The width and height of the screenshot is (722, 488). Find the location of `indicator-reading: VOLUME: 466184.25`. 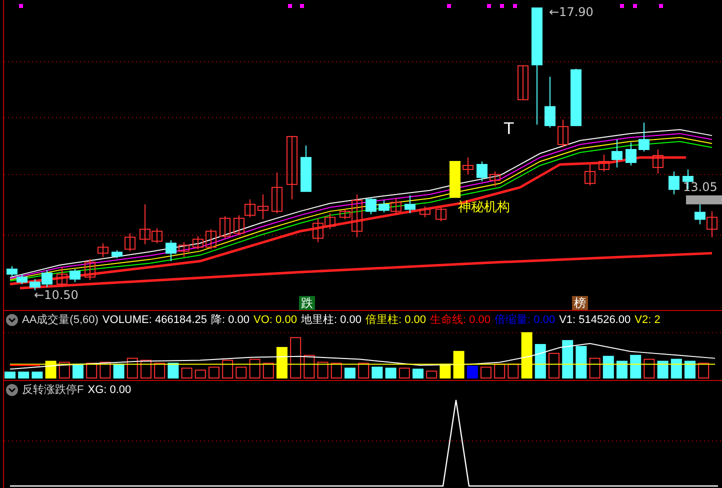

indicator-reading: VOLUME: 466184.25 is located at coordinates (154, 320).